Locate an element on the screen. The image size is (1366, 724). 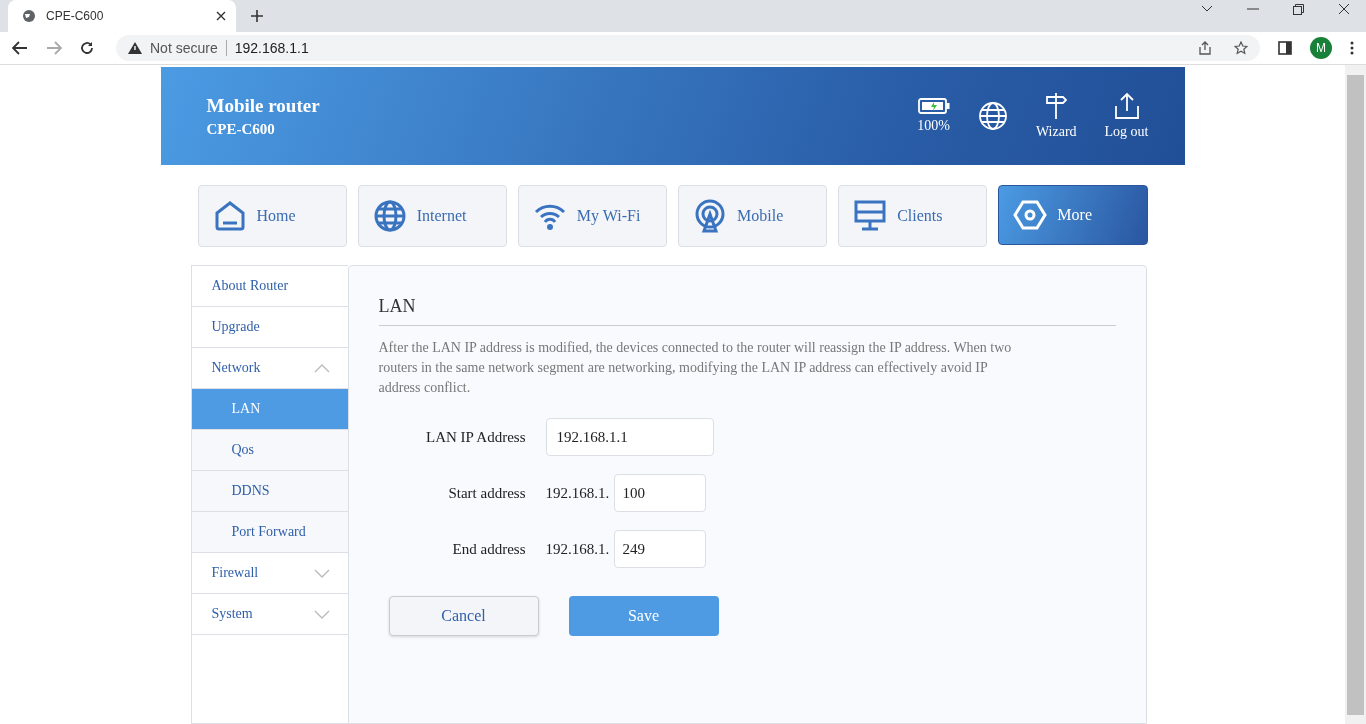
nav-tile: Internet is located at coordinates (432, 216).